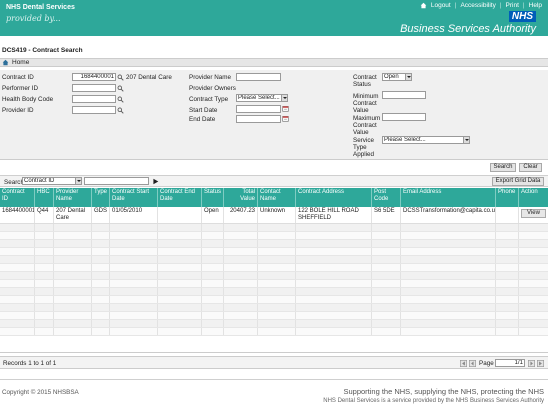  Describe the element at coordinates (209, 99) in the screenshot. I see `contract-type-label: Contract Type` at that location.